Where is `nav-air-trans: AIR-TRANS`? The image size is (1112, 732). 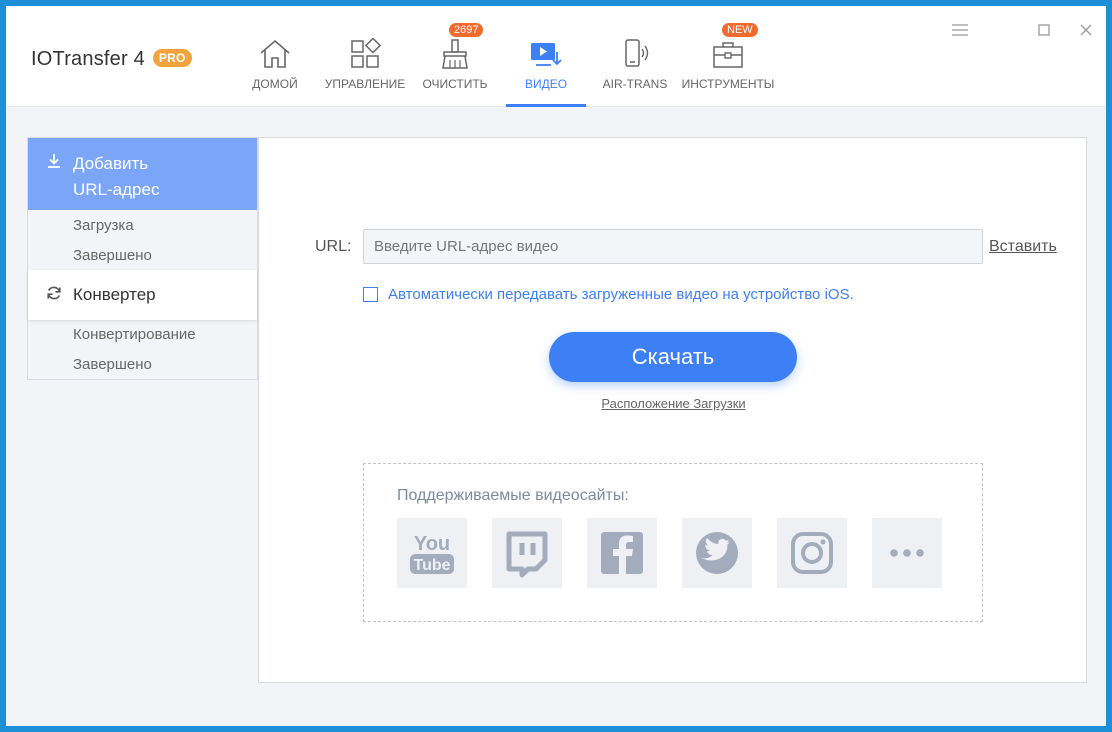
nav-air-trans: AIR-TRANS is located at coordinates (635, 56).